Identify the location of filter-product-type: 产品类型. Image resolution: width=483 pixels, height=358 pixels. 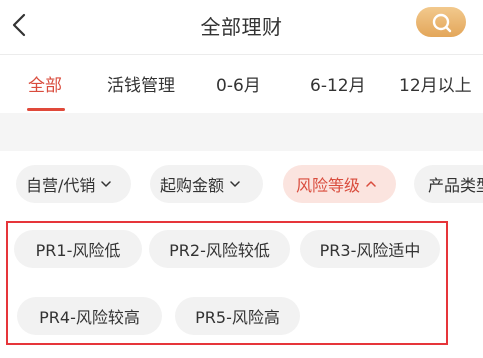
(448, 184).